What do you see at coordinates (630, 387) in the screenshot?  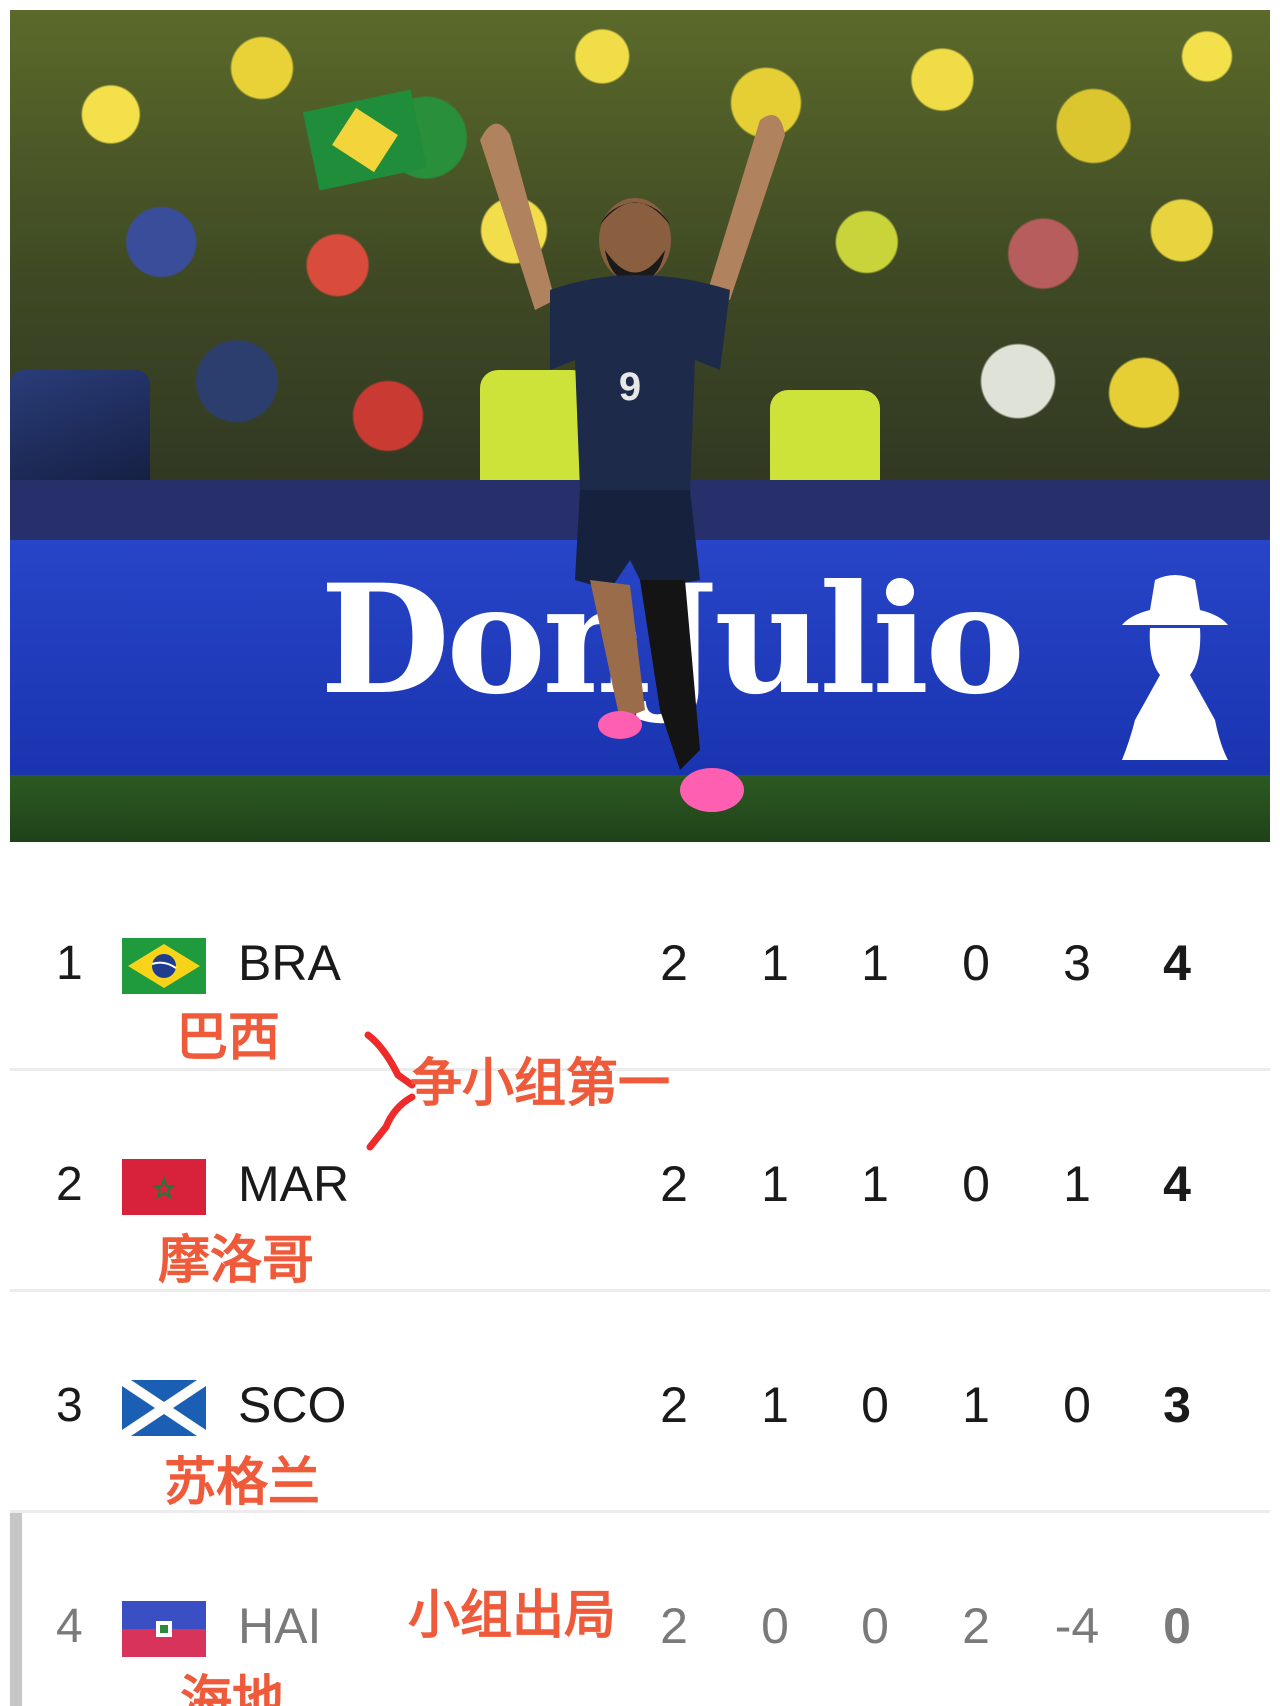 I see `shirt-number: 9` at bounding box center [630, 387].